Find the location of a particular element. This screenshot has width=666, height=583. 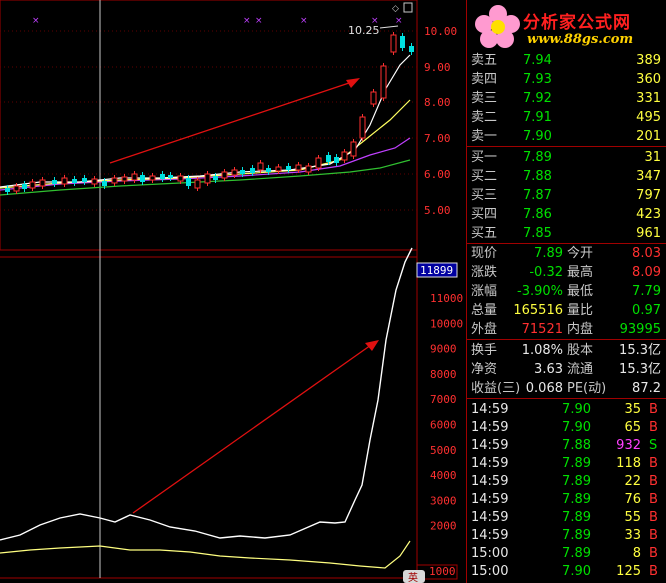

price-tick-label: 10.00 is located at coordinates (440, 31).